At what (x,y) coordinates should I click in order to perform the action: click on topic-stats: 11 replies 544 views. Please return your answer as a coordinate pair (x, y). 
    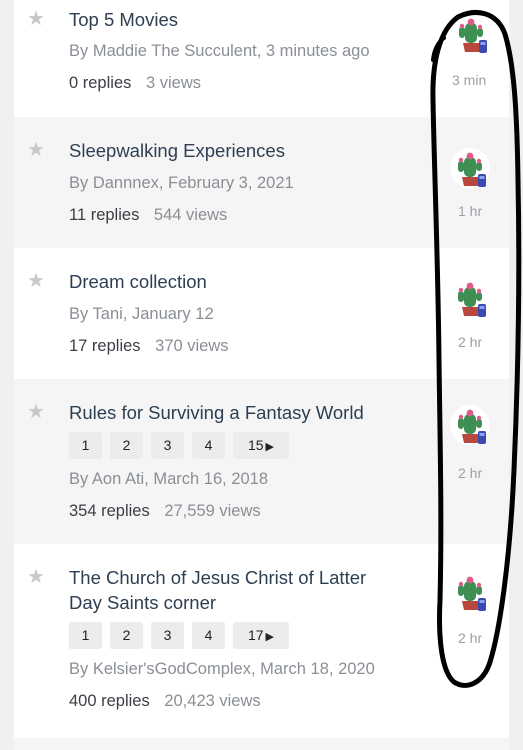
    Looking at the image, I should click on (148, 215).